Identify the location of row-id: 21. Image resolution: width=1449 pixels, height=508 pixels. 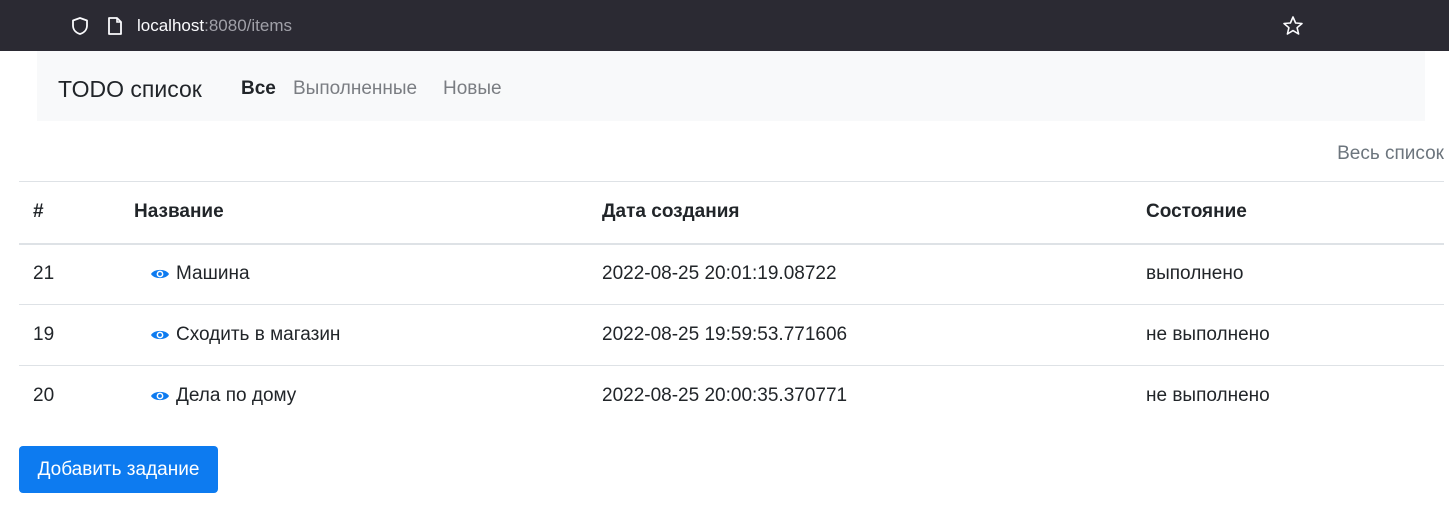
(69, 274).